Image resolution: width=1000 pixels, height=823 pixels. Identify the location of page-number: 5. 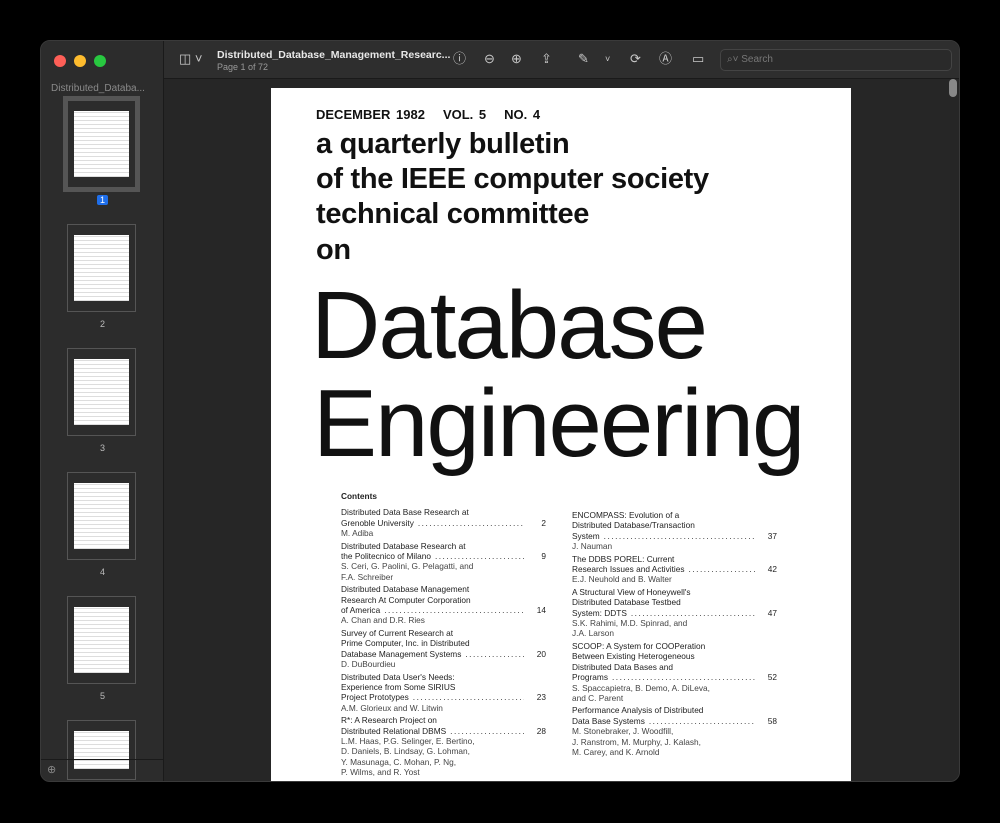
(102, 696).